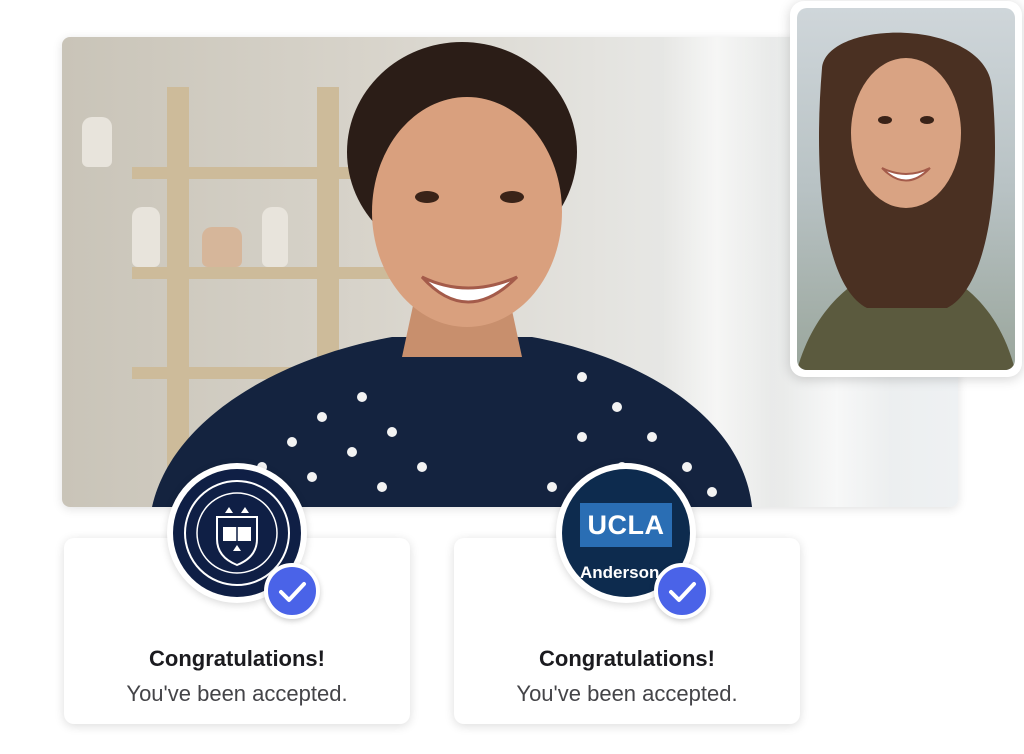 The width and height of the screenshot is (1024, 754). What do you see at coordinates (906, 201) in the screenshot?
I see `participant-pip-portrait` at bounding box center [906, 201].